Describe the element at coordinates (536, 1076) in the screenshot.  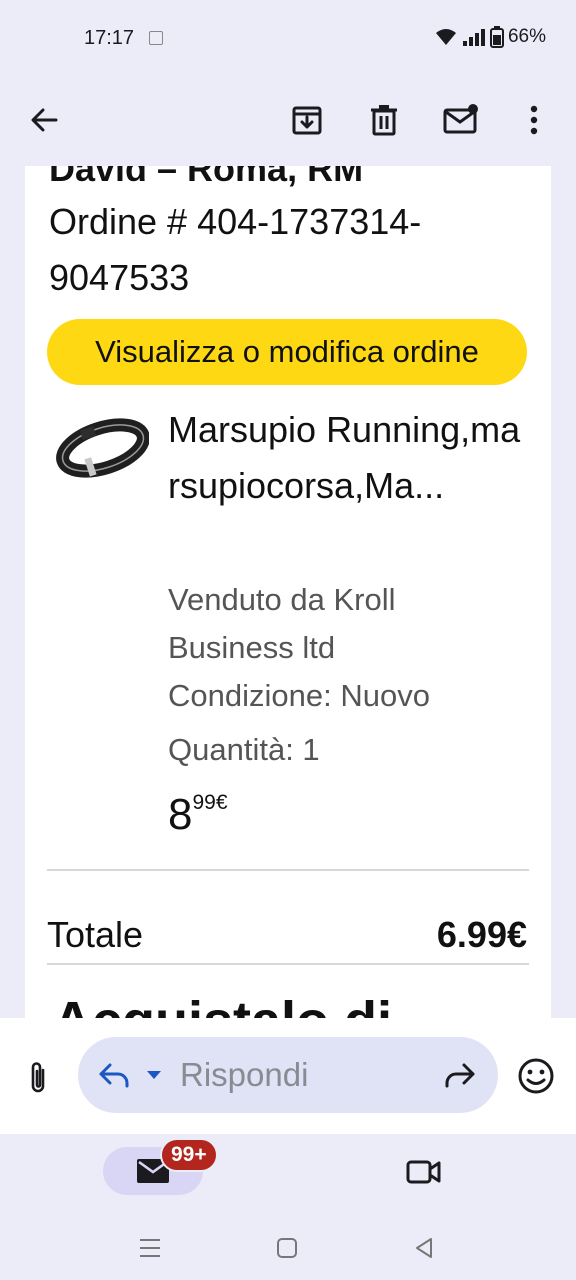
I see `emoji-icon` at that location.